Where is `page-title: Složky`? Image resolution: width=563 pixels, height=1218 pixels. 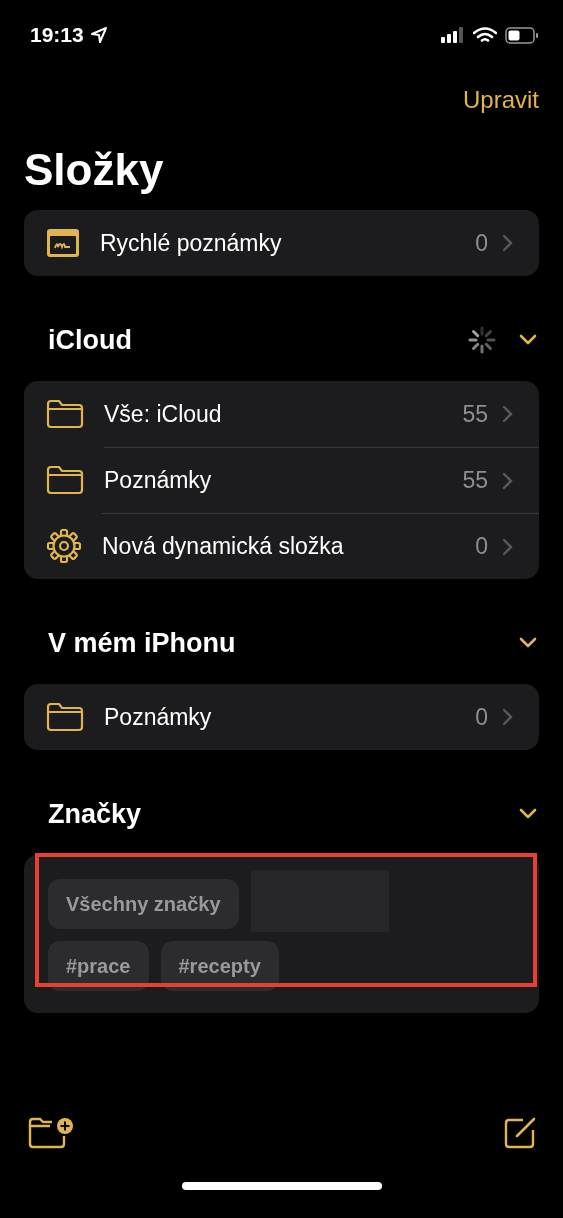
page-title: Složky is located at coordinates (94, 170).